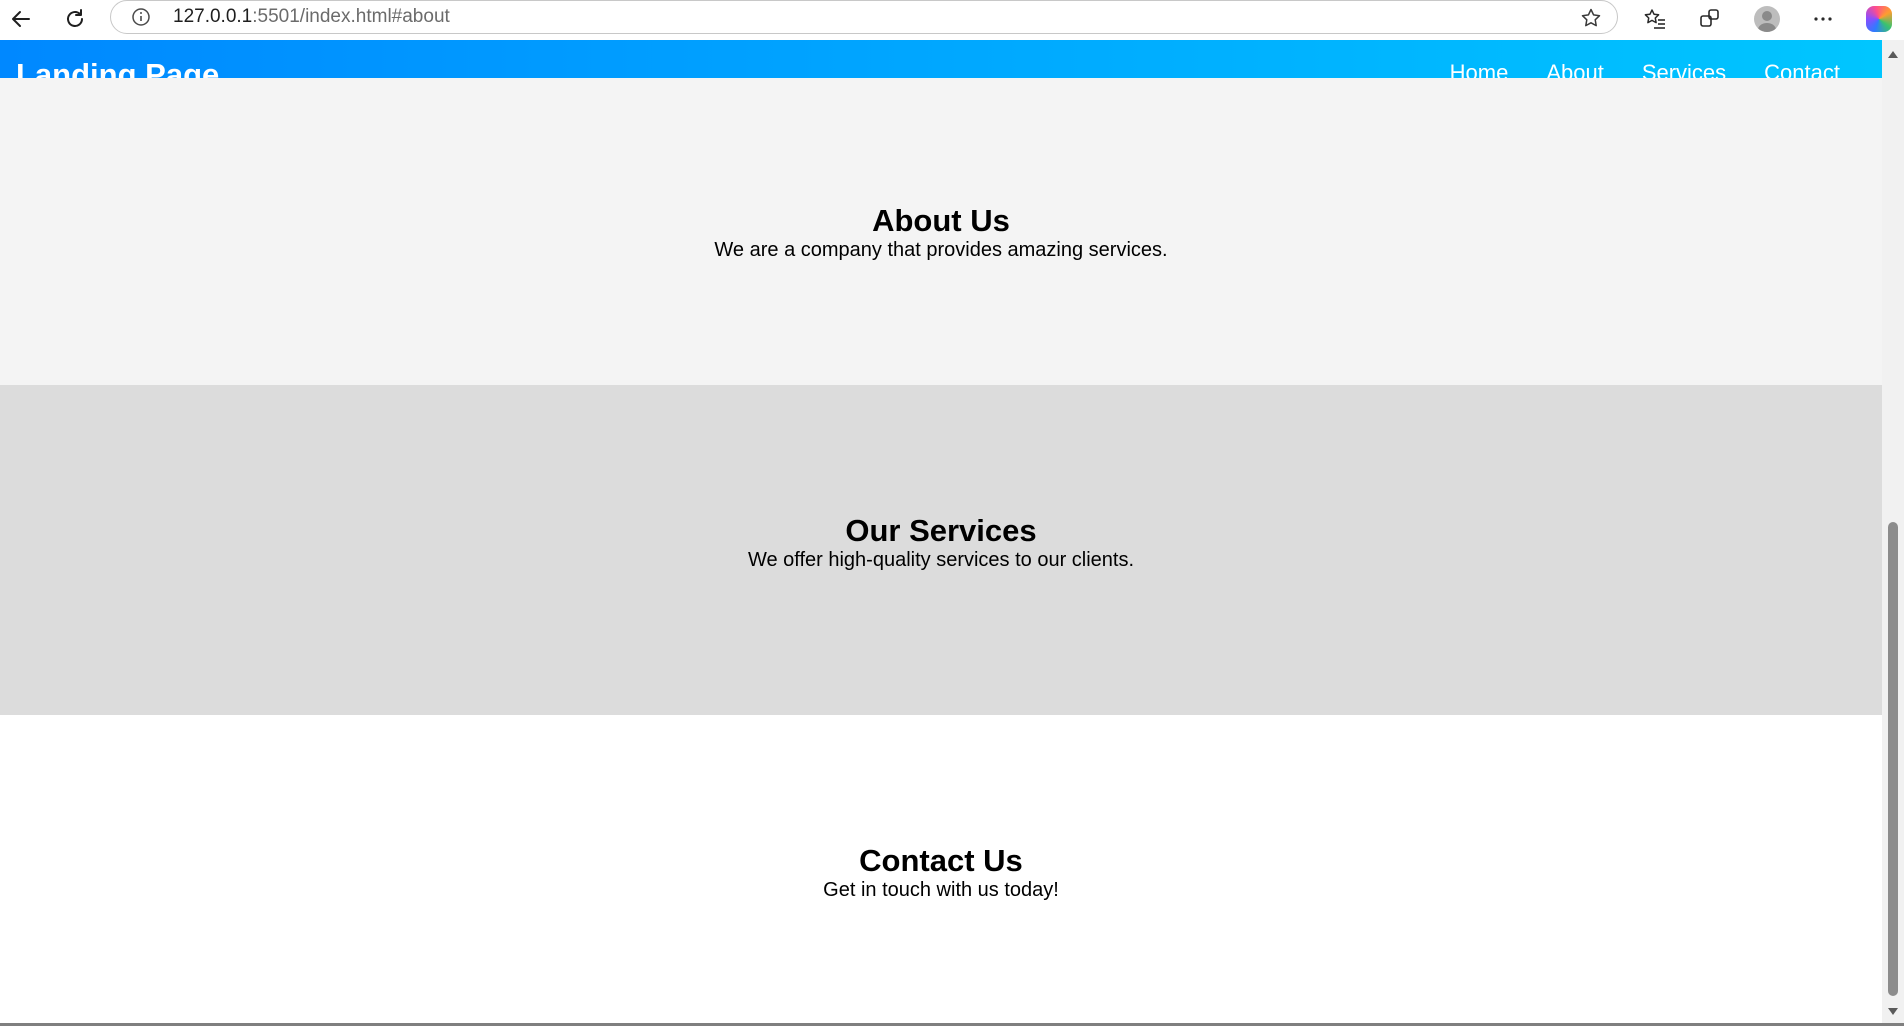 The image size is (1904, 1026). What do you see at coordinates (117, 68) in the screenshot?
I see `site-logo: Landing Page` at bounding box center [117, 68].